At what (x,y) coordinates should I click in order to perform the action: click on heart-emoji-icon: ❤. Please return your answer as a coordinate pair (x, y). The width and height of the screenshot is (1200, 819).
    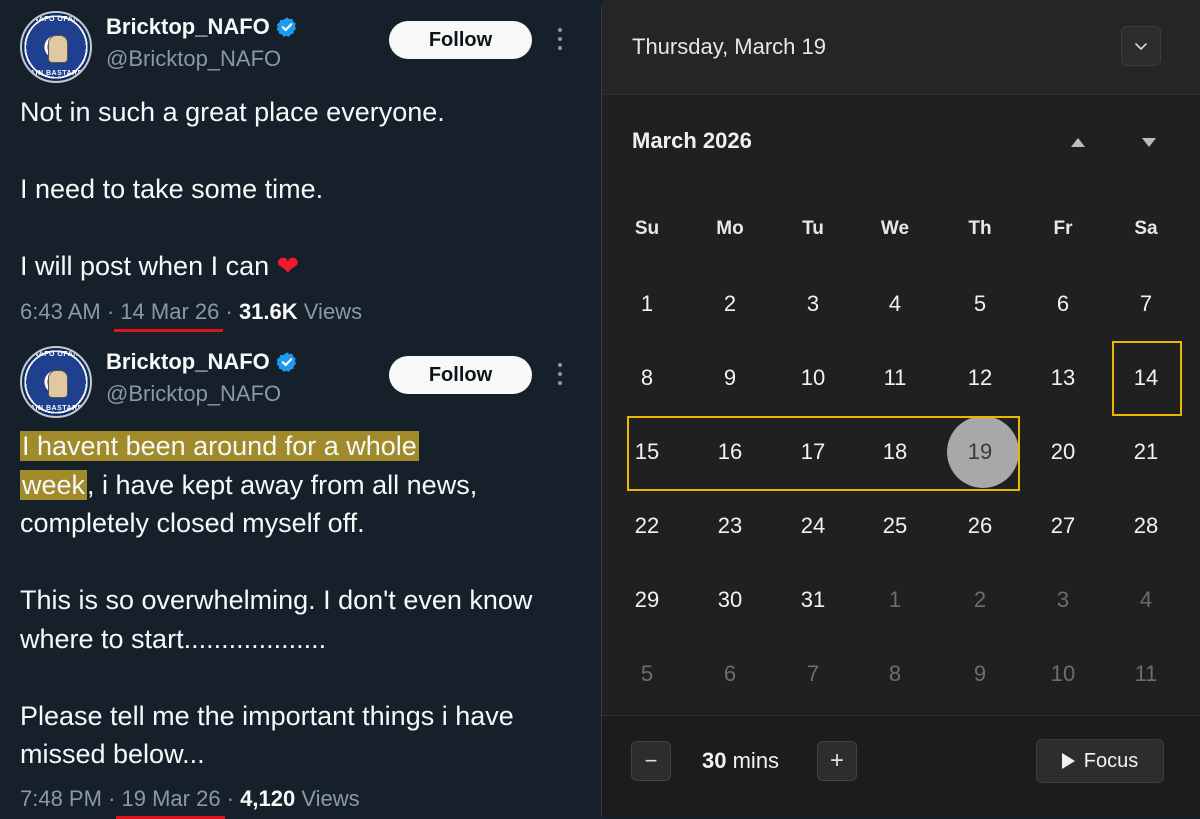
    Looking at the image, I should click on (288, 266).